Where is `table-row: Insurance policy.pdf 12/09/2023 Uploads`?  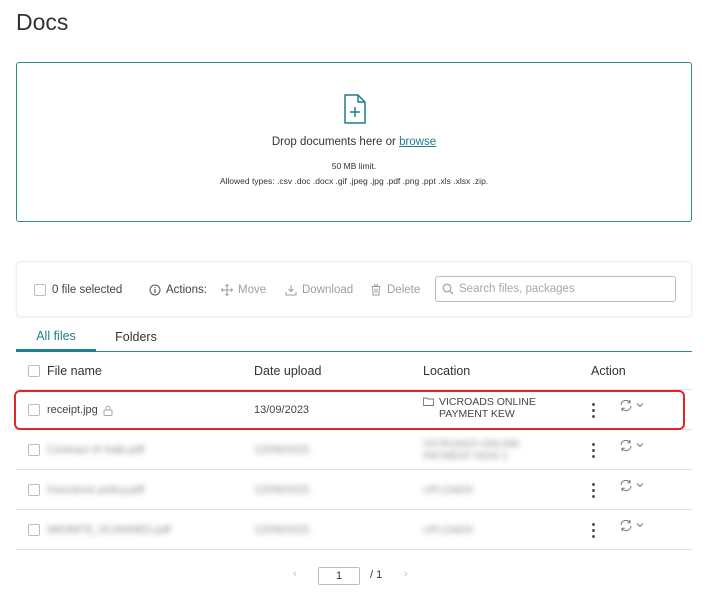 table-row: Insurance policy.pdf 12/09/2023 Uploads is located at coordinates (354, 490).